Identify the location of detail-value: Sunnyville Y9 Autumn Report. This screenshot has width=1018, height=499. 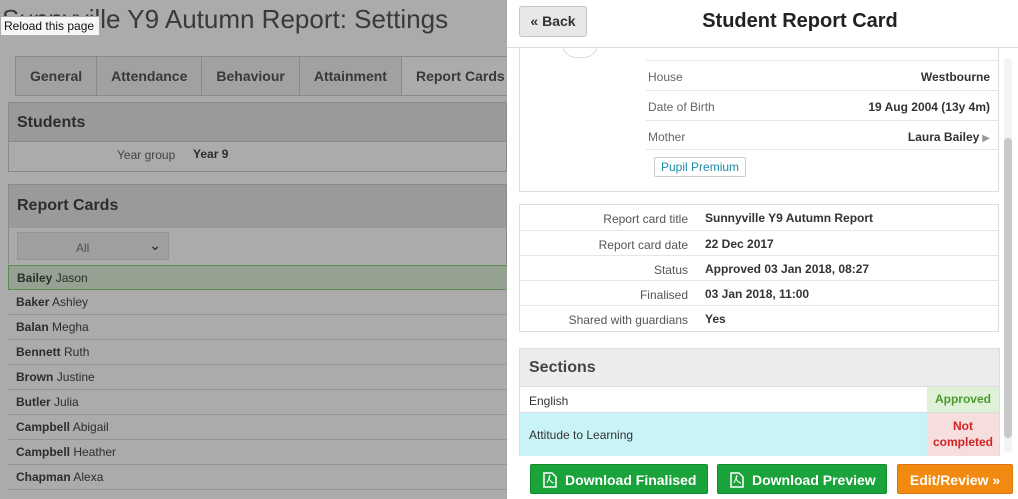
(789, 218).